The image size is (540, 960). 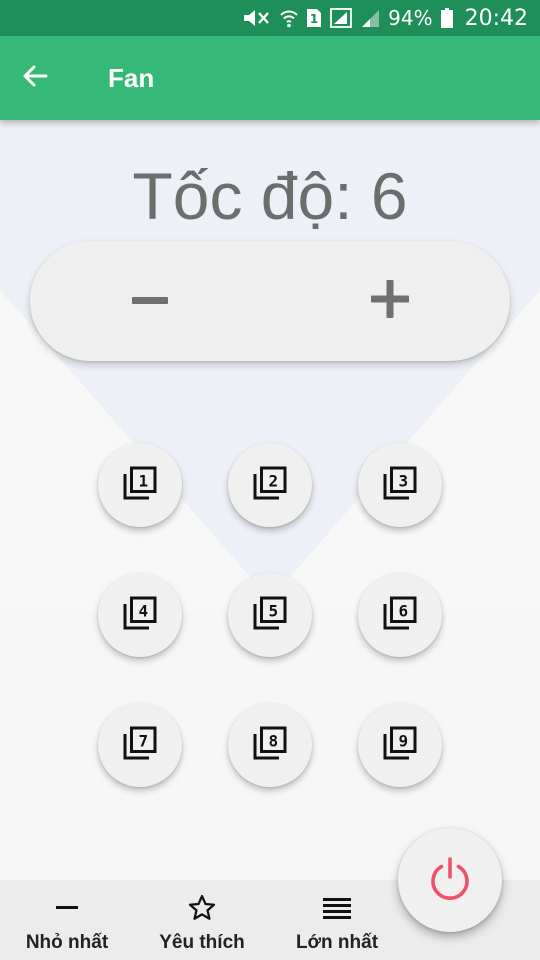 What do you see at coordinates (289, 18) in the screenshot?
I see `wifi-icon` at bounding box center [289, 18].